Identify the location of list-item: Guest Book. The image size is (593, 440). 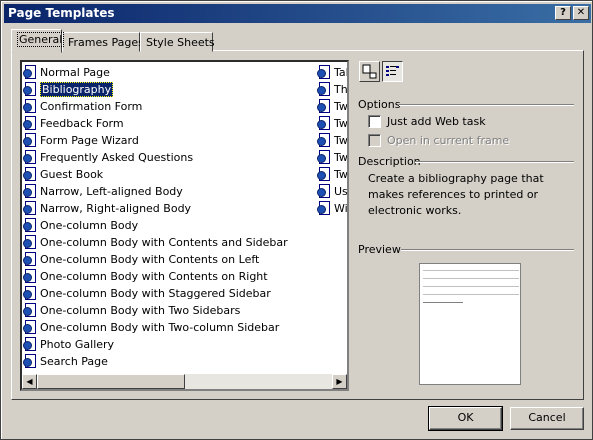
(63, 174).